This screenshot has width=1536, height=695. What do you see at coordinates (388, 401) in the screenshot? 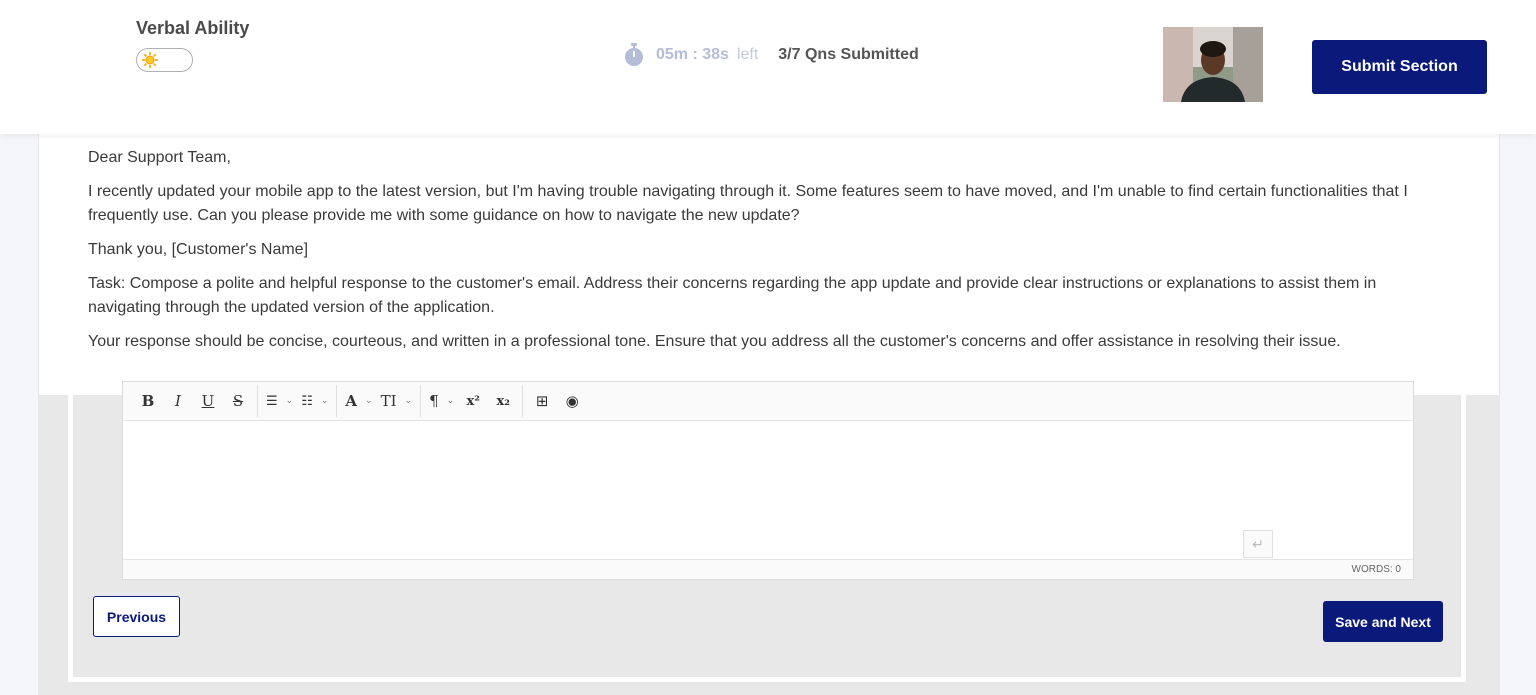
I see `font-size-icon: TI` at bounding box center [388, 401].